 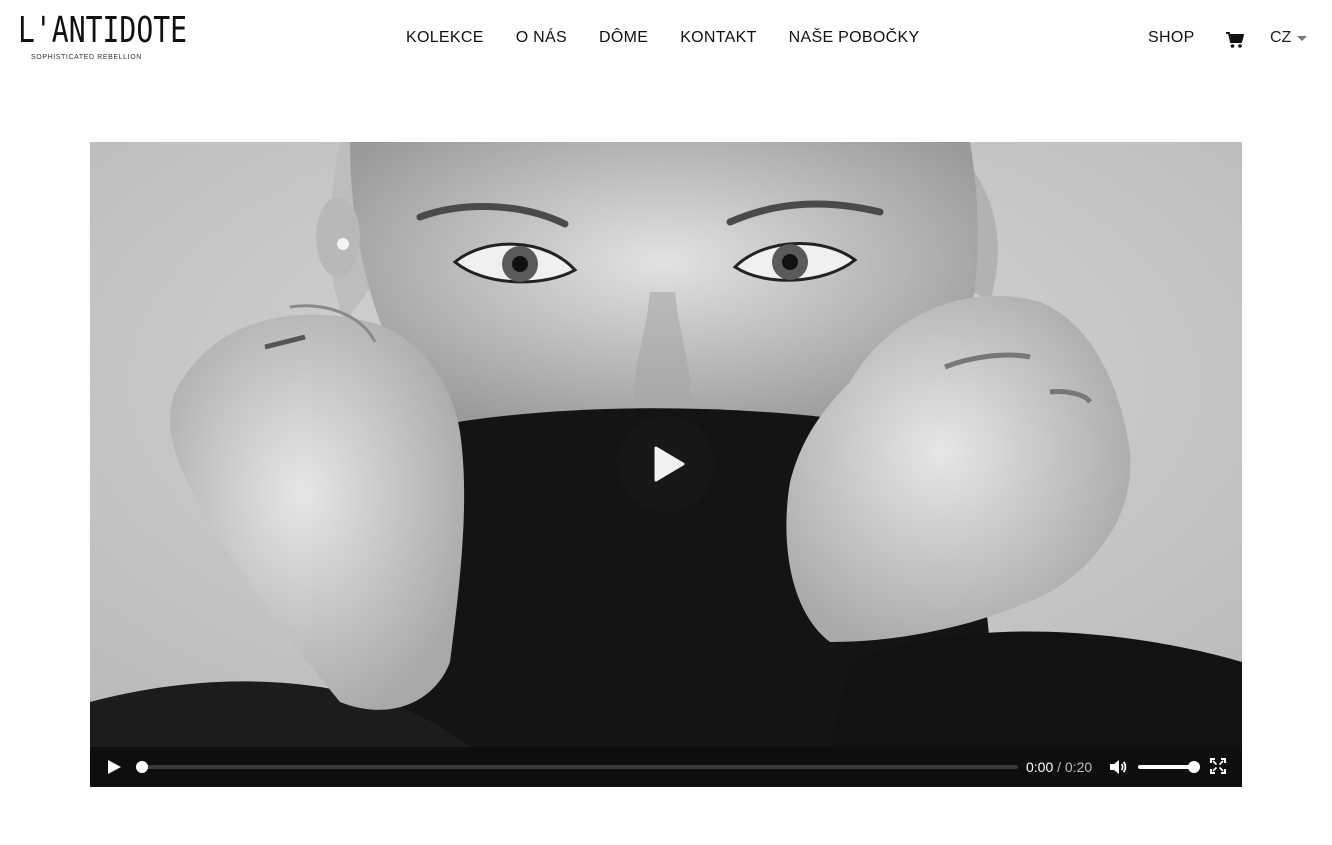 What do you see at coordinates (541, 38) in the screenshot?
I see `nav-item-o-nas: O NÁS` at bounding box center [541, 38].